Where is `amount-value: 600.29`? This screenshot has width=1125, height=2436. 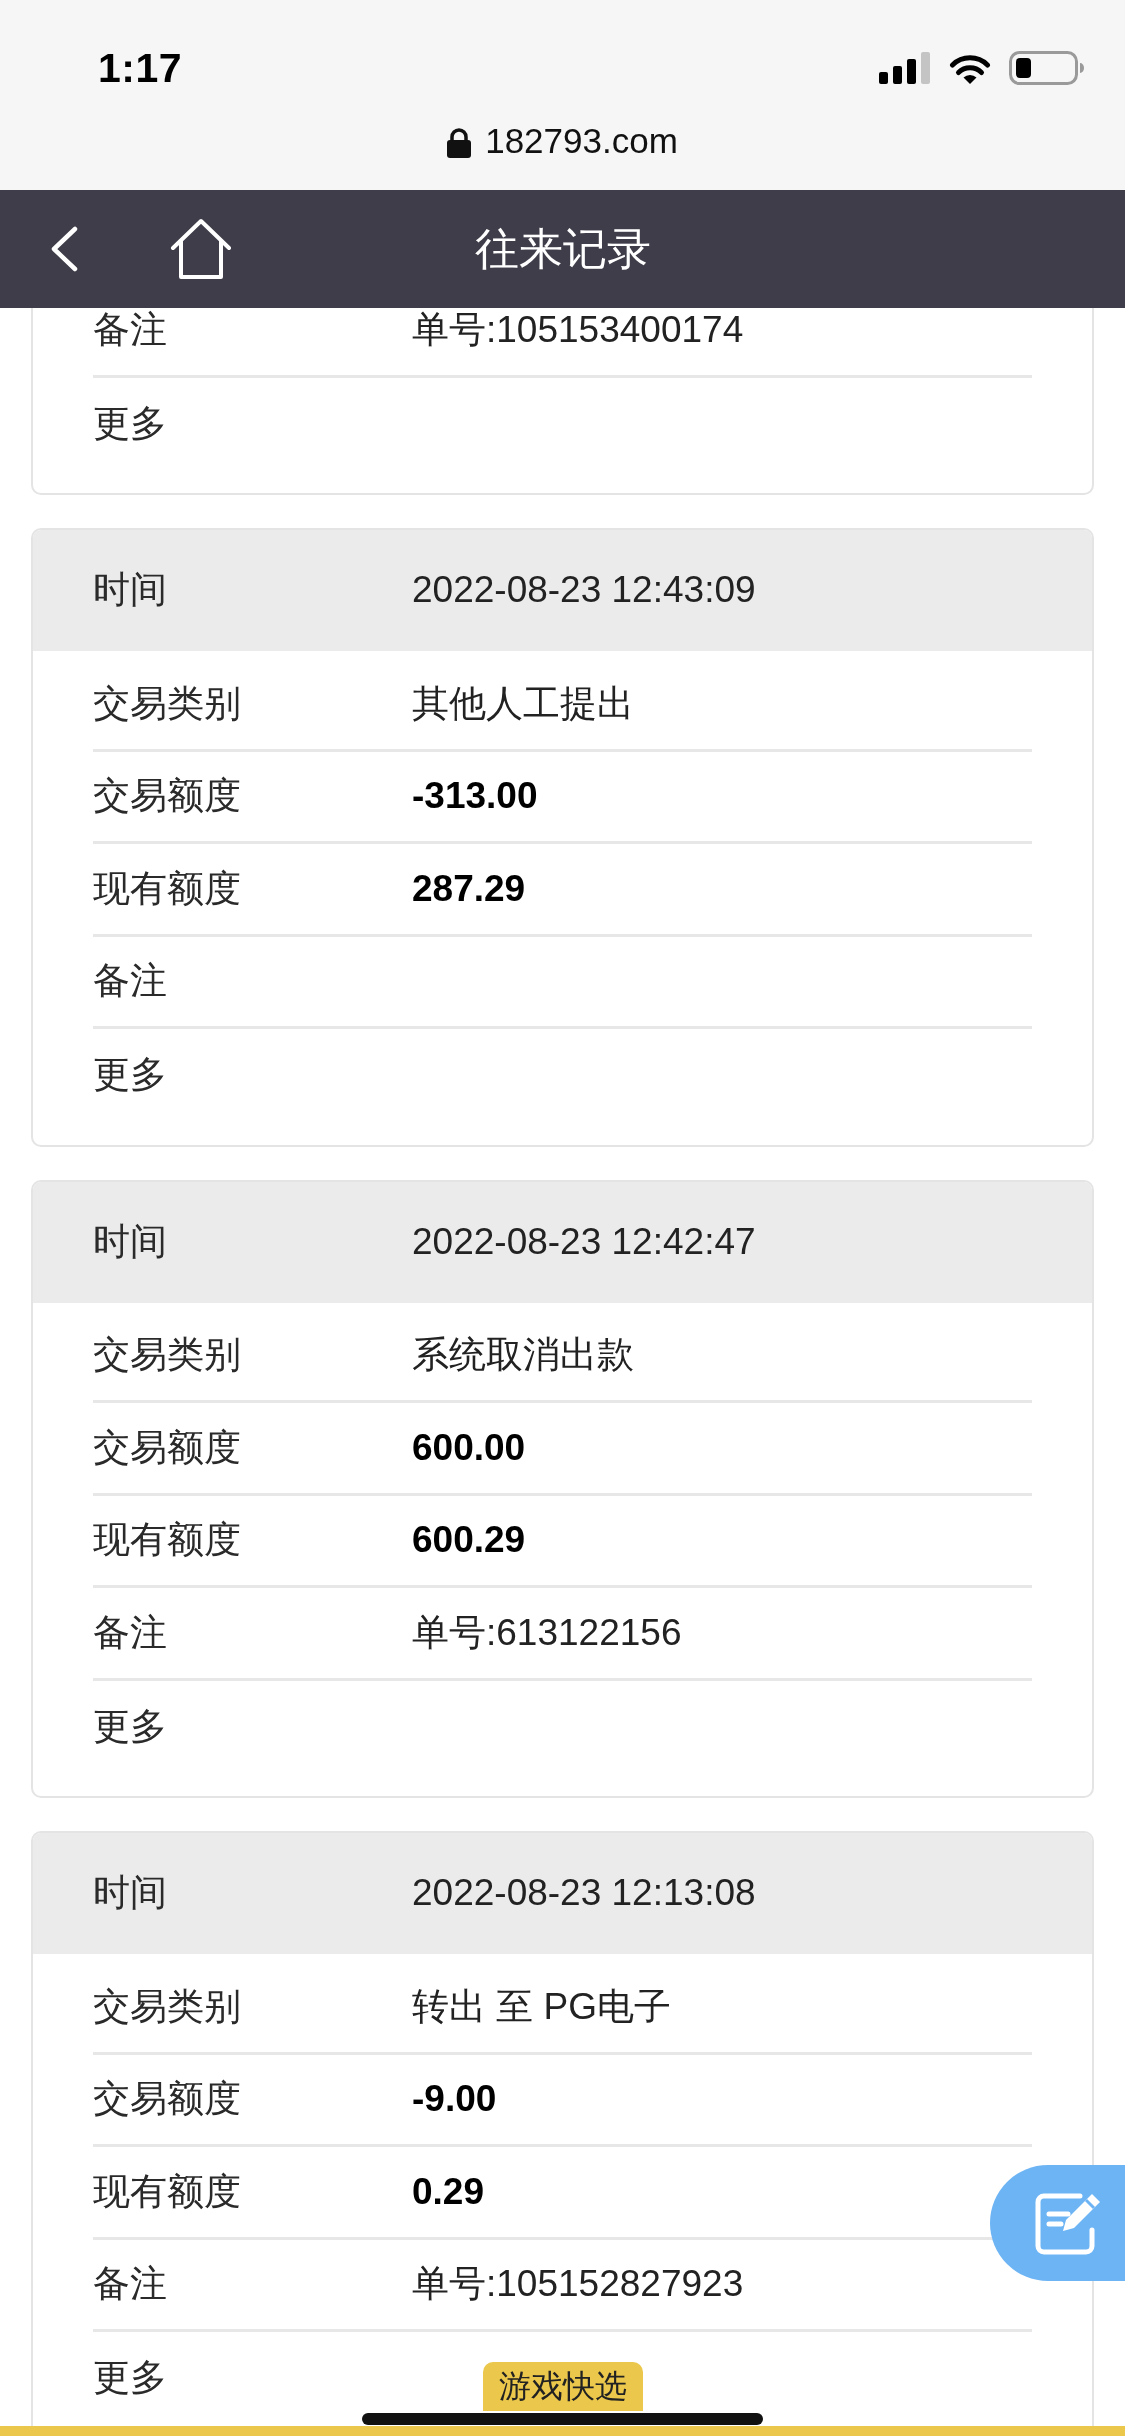 amount-value: 600.29 is located at coordinates (469, 1540).